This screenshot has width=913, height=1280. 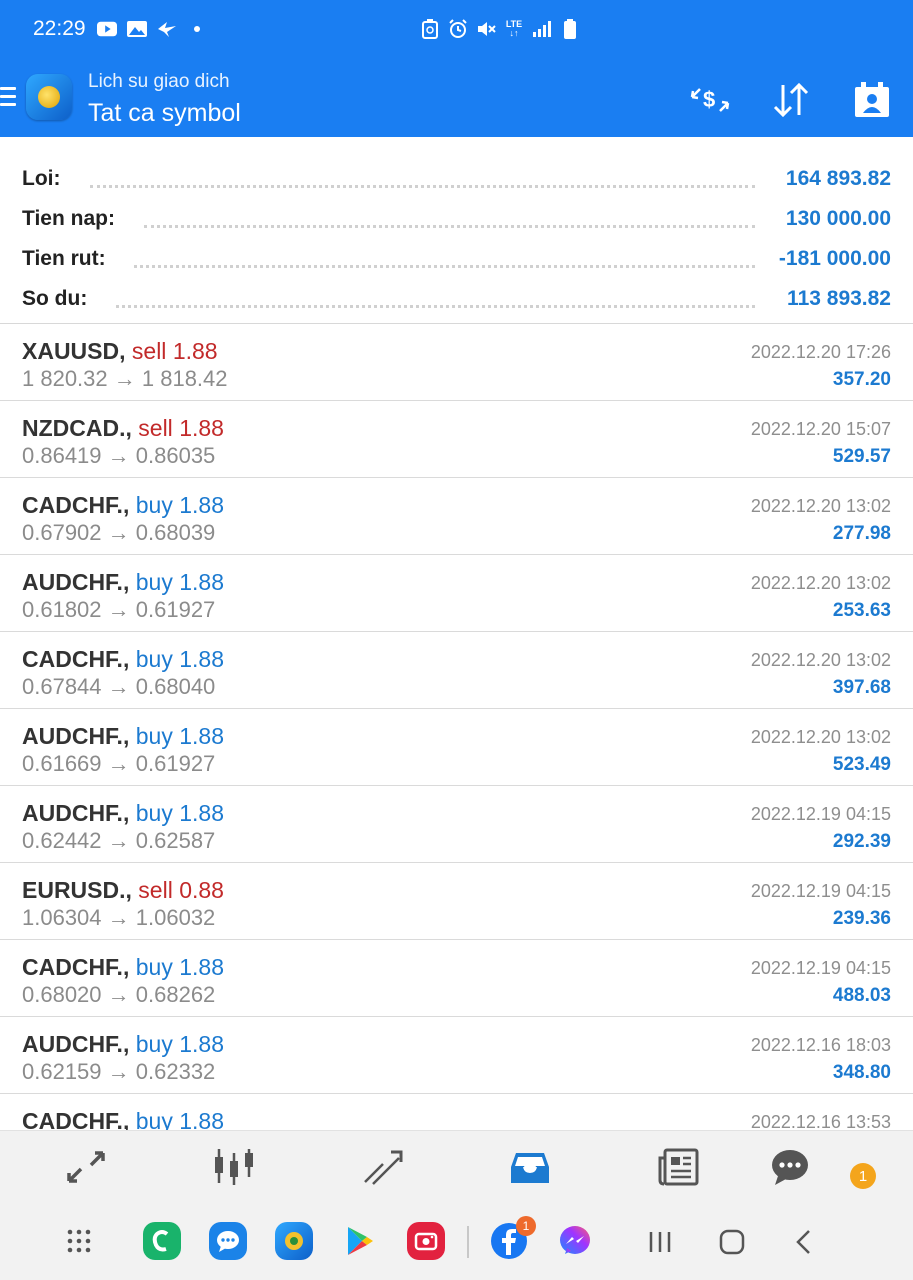 I want to click on summary-value: 164 893.82, so click(x=838, y=178).